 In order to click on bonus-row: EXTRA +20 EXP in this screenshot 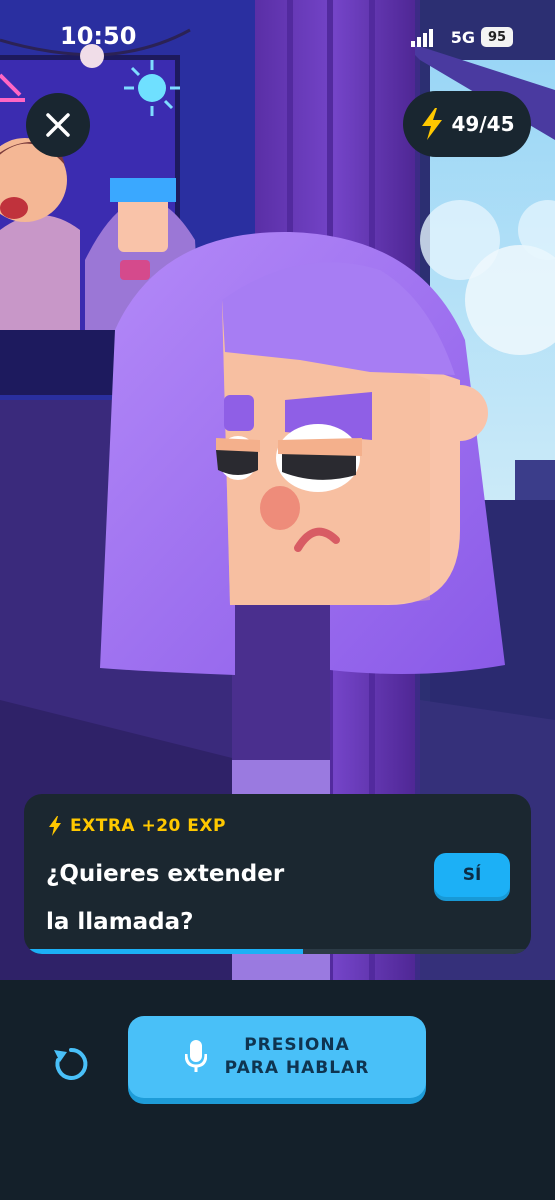, I will do `click(137, 826)`.